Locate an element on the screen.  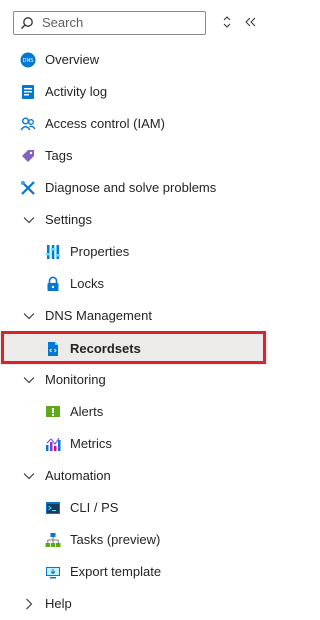
menu-item-label: Recordsets is located at coordinates (105, 348).